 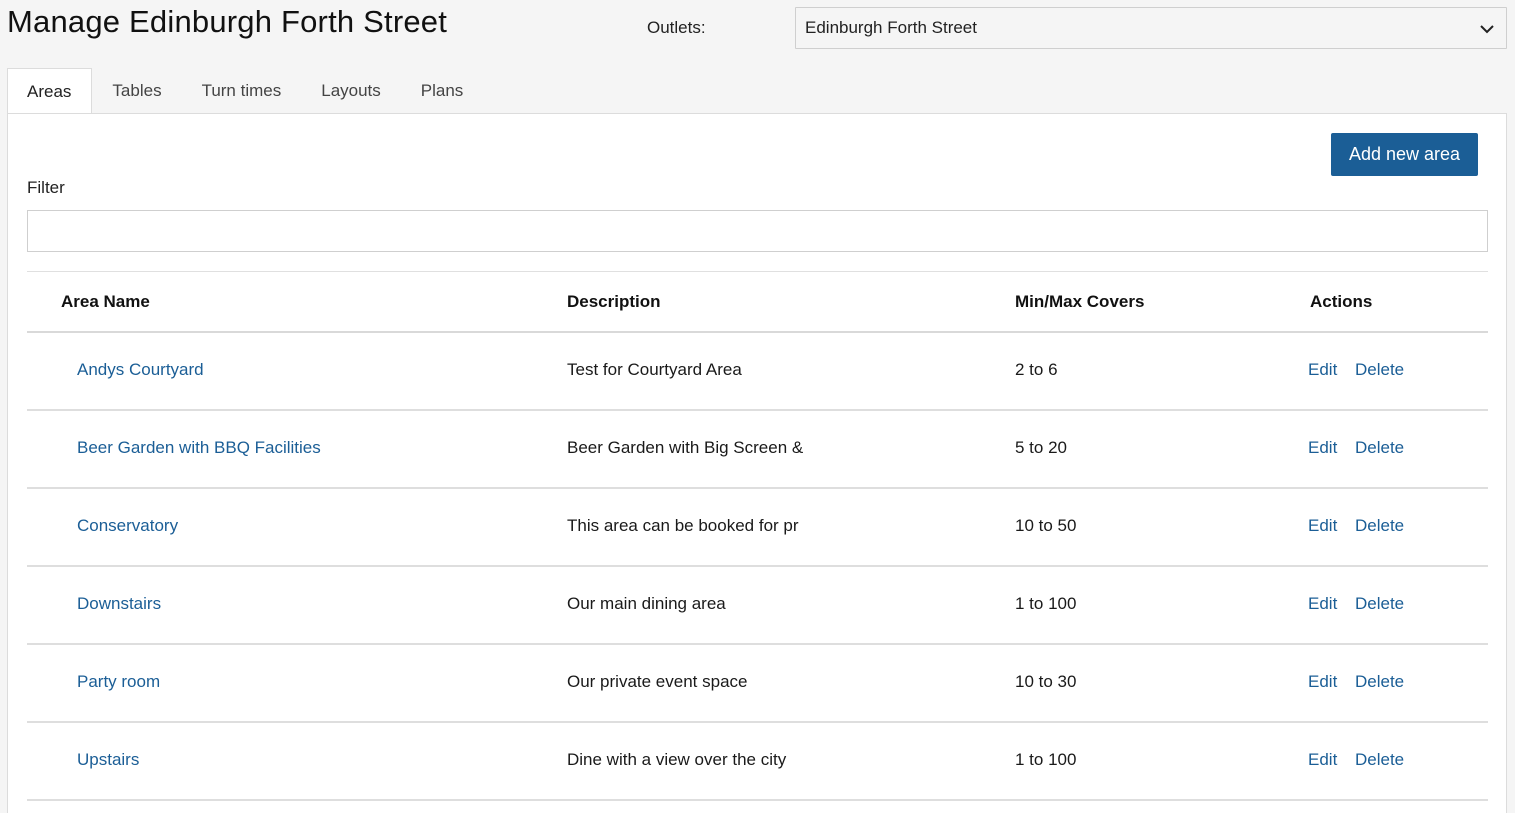 What do you see at coordinates (140, 370) in the screenshot?
I see `area-name-link: Andys Courtyard` at bounding box center [140, 370].